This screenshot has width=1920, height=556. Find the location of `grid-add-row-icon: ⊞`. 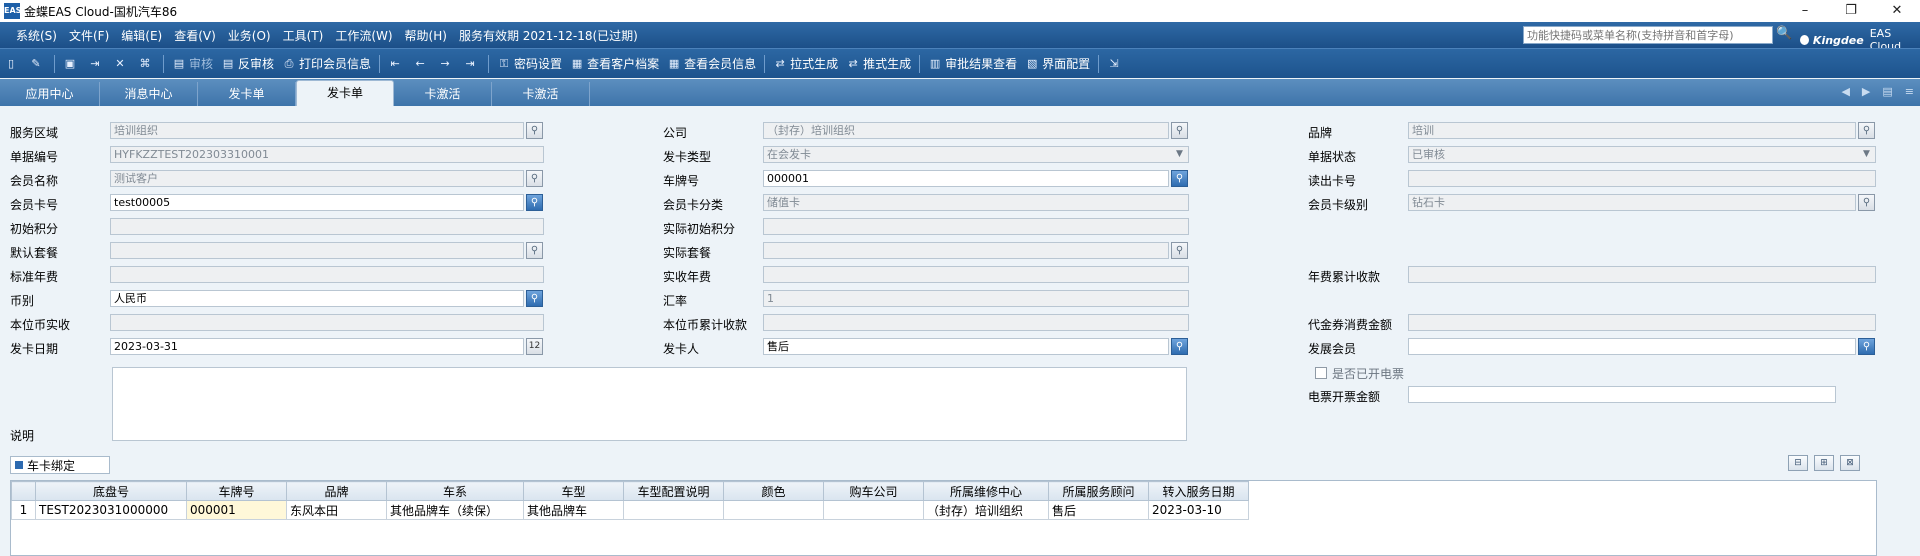

grid-add-row-icon: ⊞ is located at coordinates (1824, 463).